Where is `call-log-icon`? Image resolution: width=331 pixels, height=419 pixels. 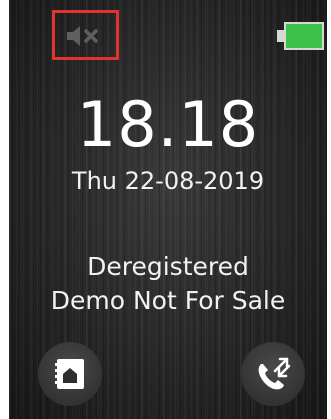 call-log-icon is located at coordinates (274, 373).